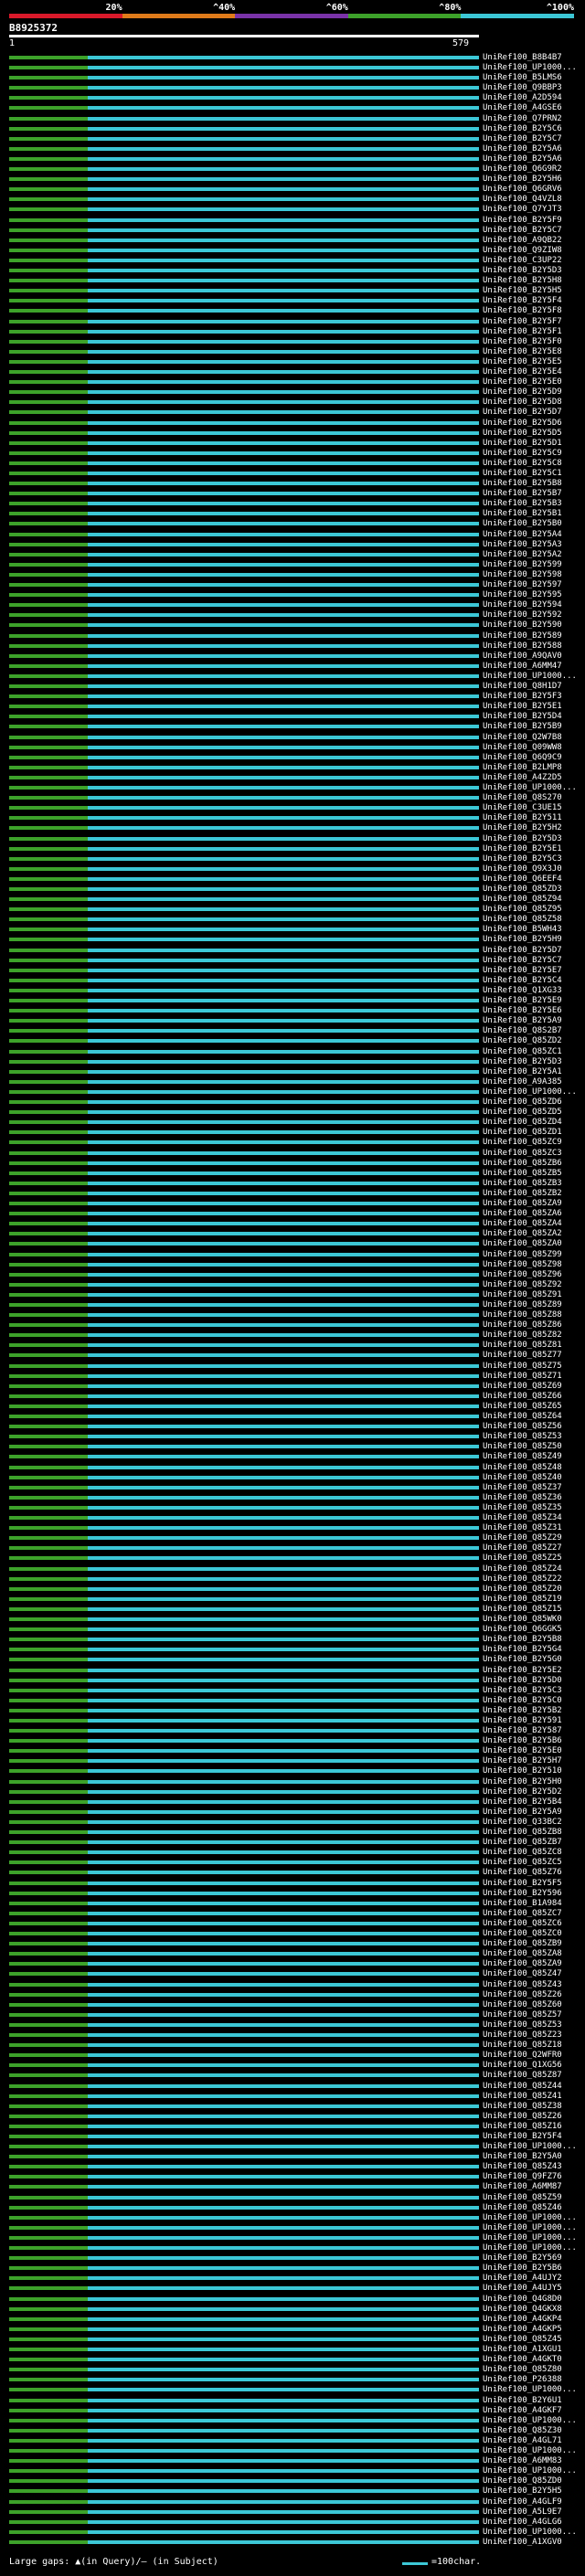  What do you see at coordinates (522, 1537) in the screenshot?
I see `hit-label: UniRef100_Q85Z29` at bounding box center [522, 1537].